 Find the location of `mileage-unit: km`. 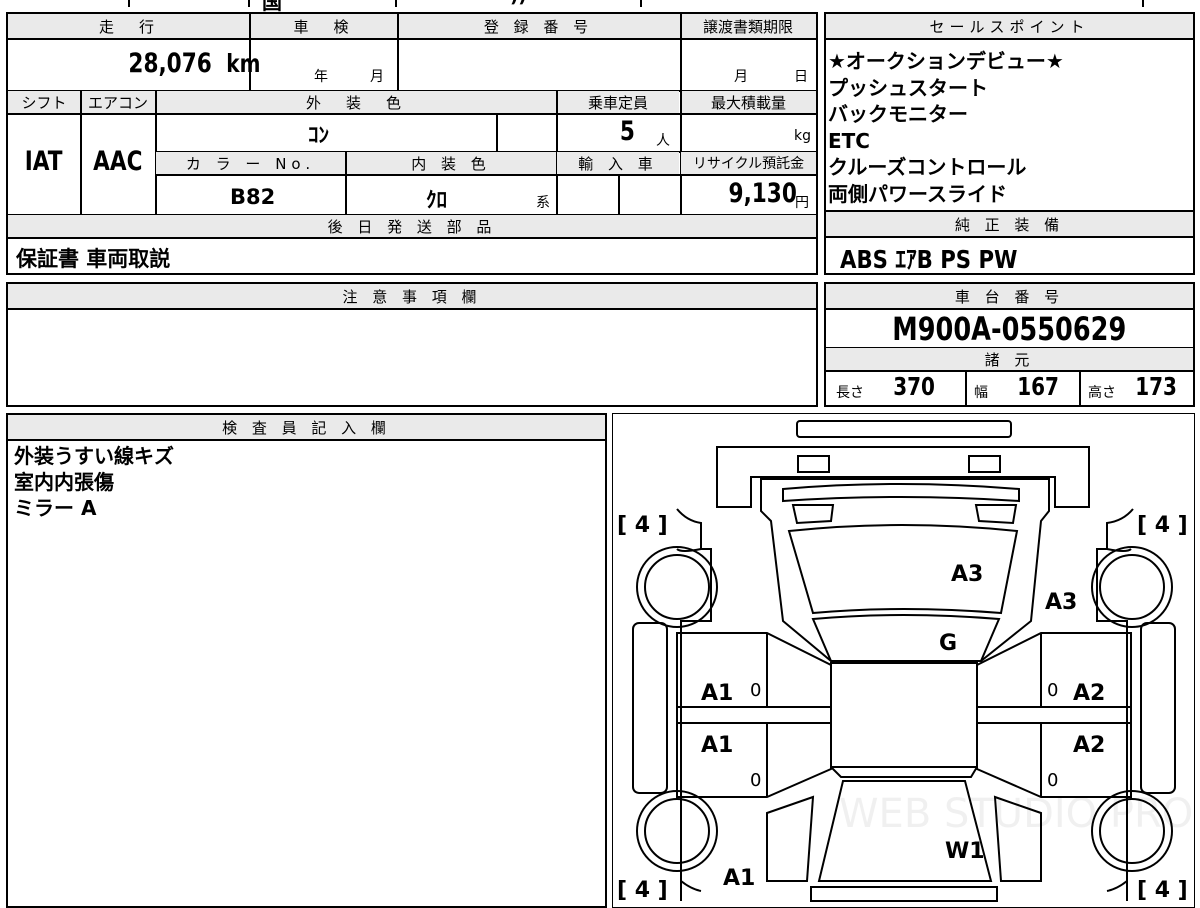

mileage-unit: km is located at coordinates (243, 63).